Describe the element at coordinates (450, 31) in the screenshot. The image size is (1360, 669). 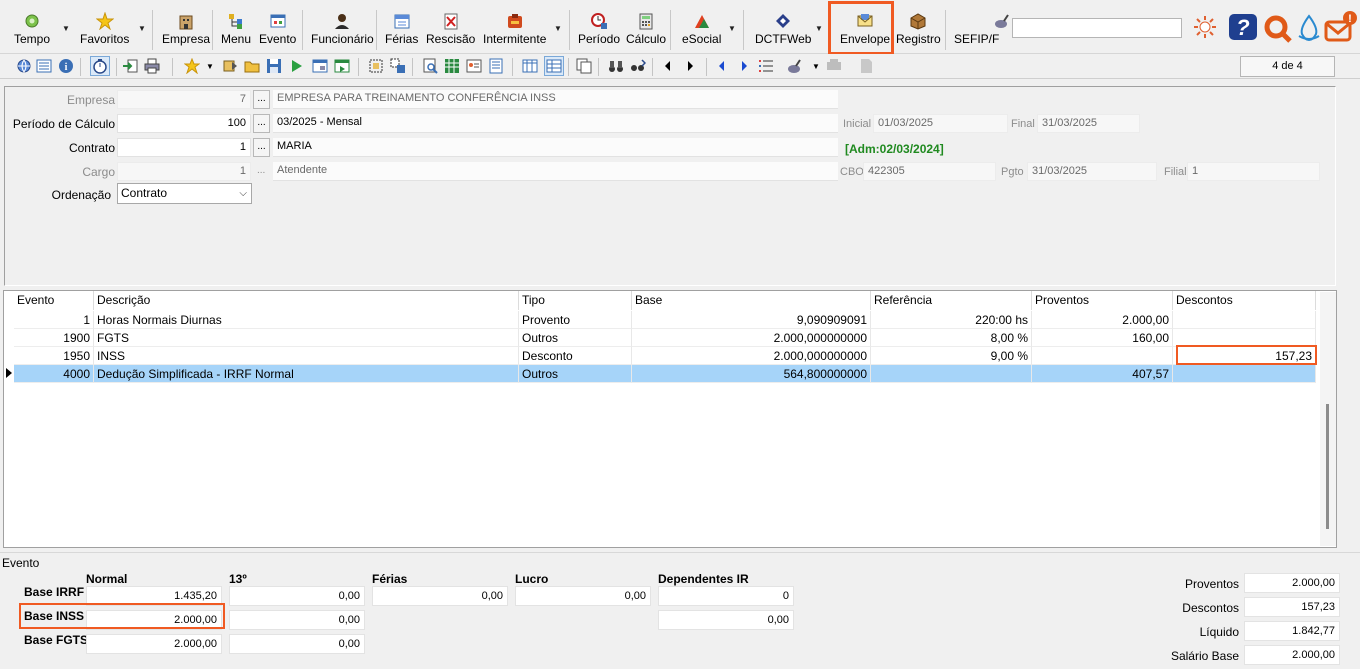
I see `rescisao-button: Rescisão` at that location.